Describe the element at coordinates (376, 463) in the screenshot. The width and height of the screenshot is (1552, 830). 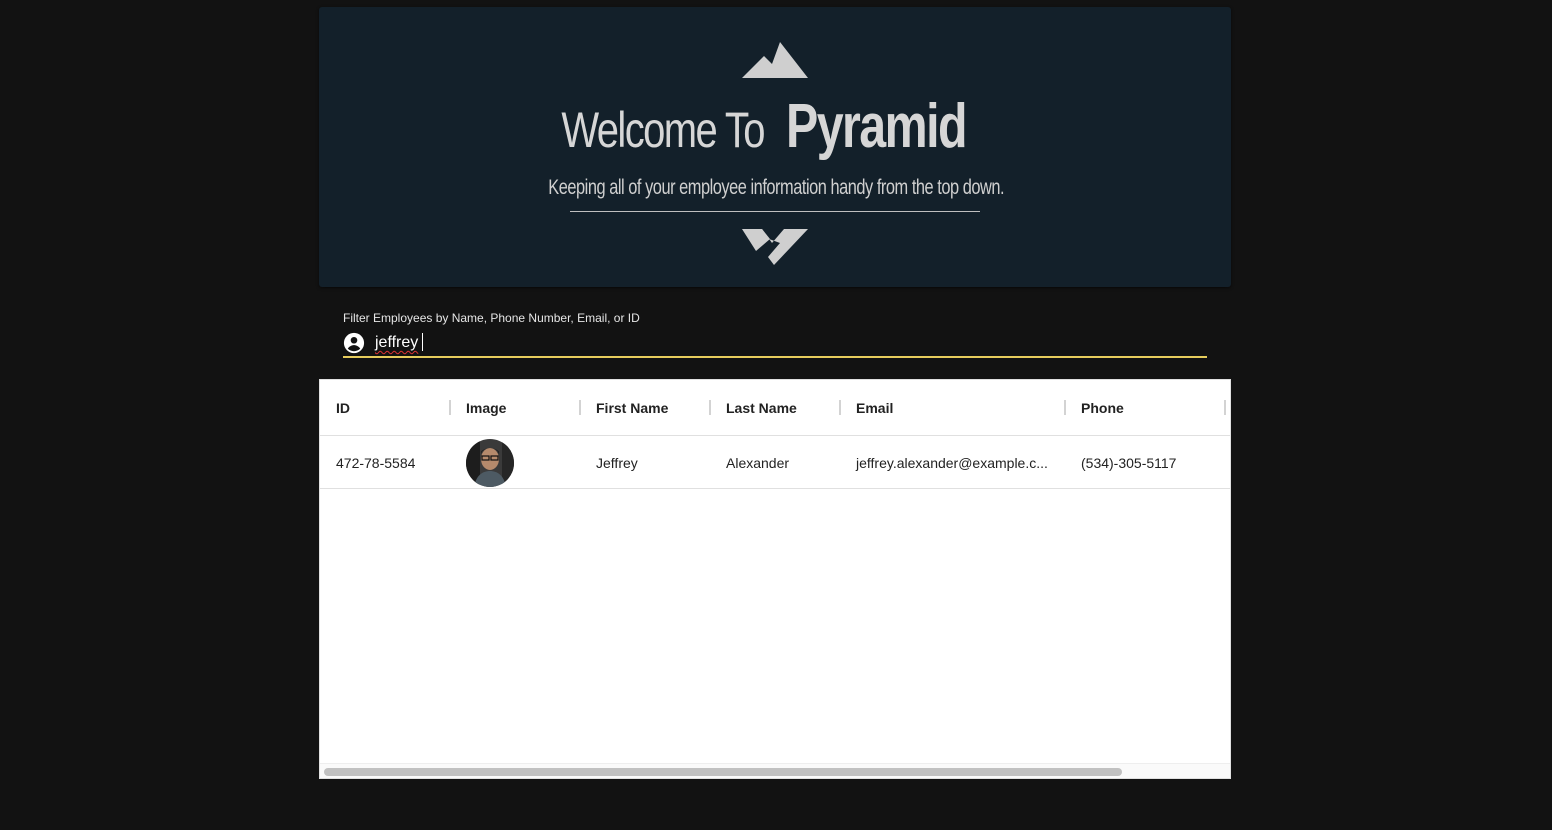
I see `cell-id: 472-78-5584` at that location.